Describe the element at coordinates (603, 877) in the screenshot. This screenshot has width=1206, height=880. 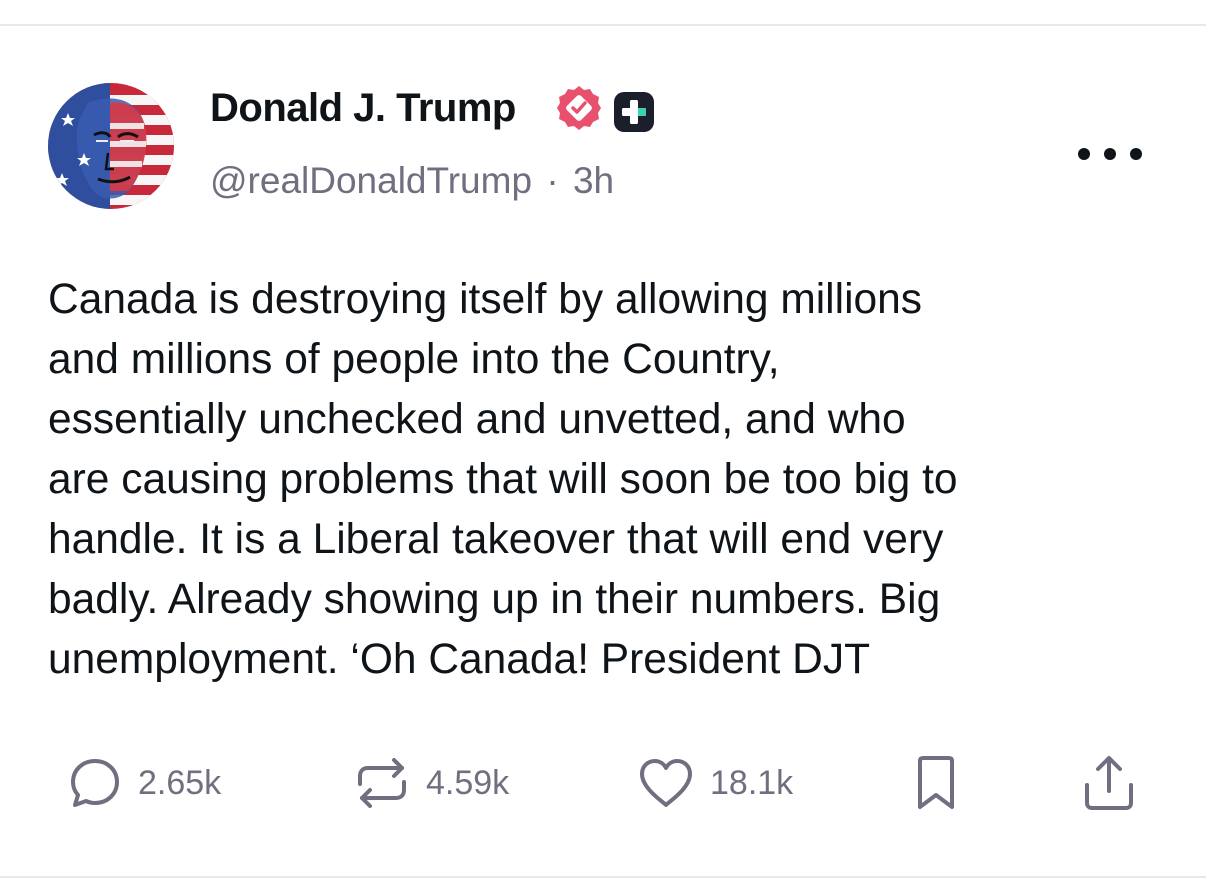
I see `bottom-divider` at that location.